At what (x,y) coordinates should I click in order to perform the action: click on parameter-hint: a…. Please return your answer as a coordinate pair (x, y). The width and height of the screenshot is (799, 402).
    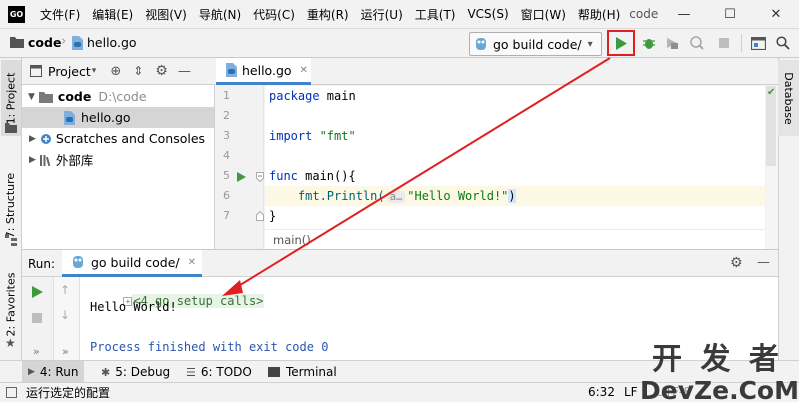
    Looking at the image, I should click on (396, 197).